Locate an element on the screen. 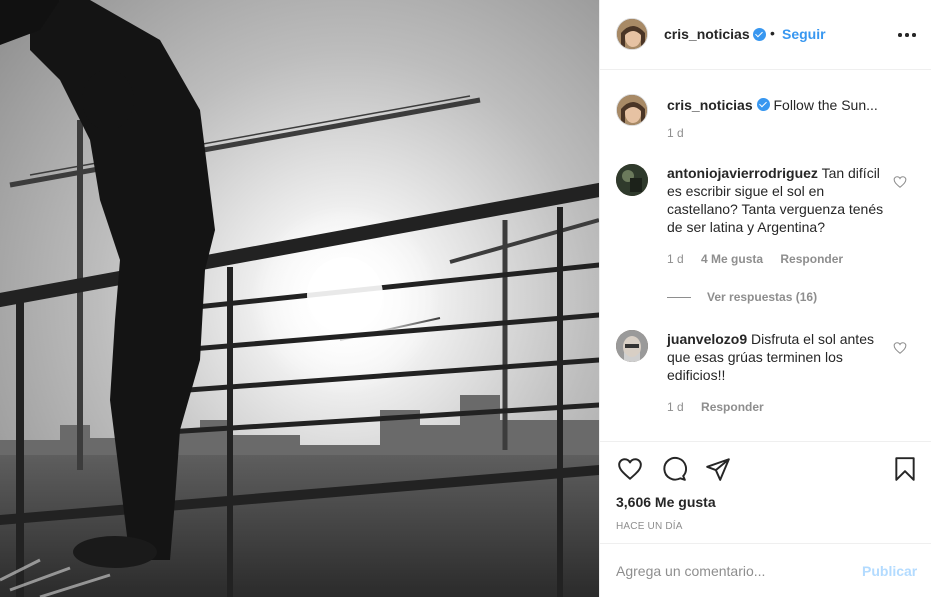  bookmark-icon is located at coordinates (905, 469).